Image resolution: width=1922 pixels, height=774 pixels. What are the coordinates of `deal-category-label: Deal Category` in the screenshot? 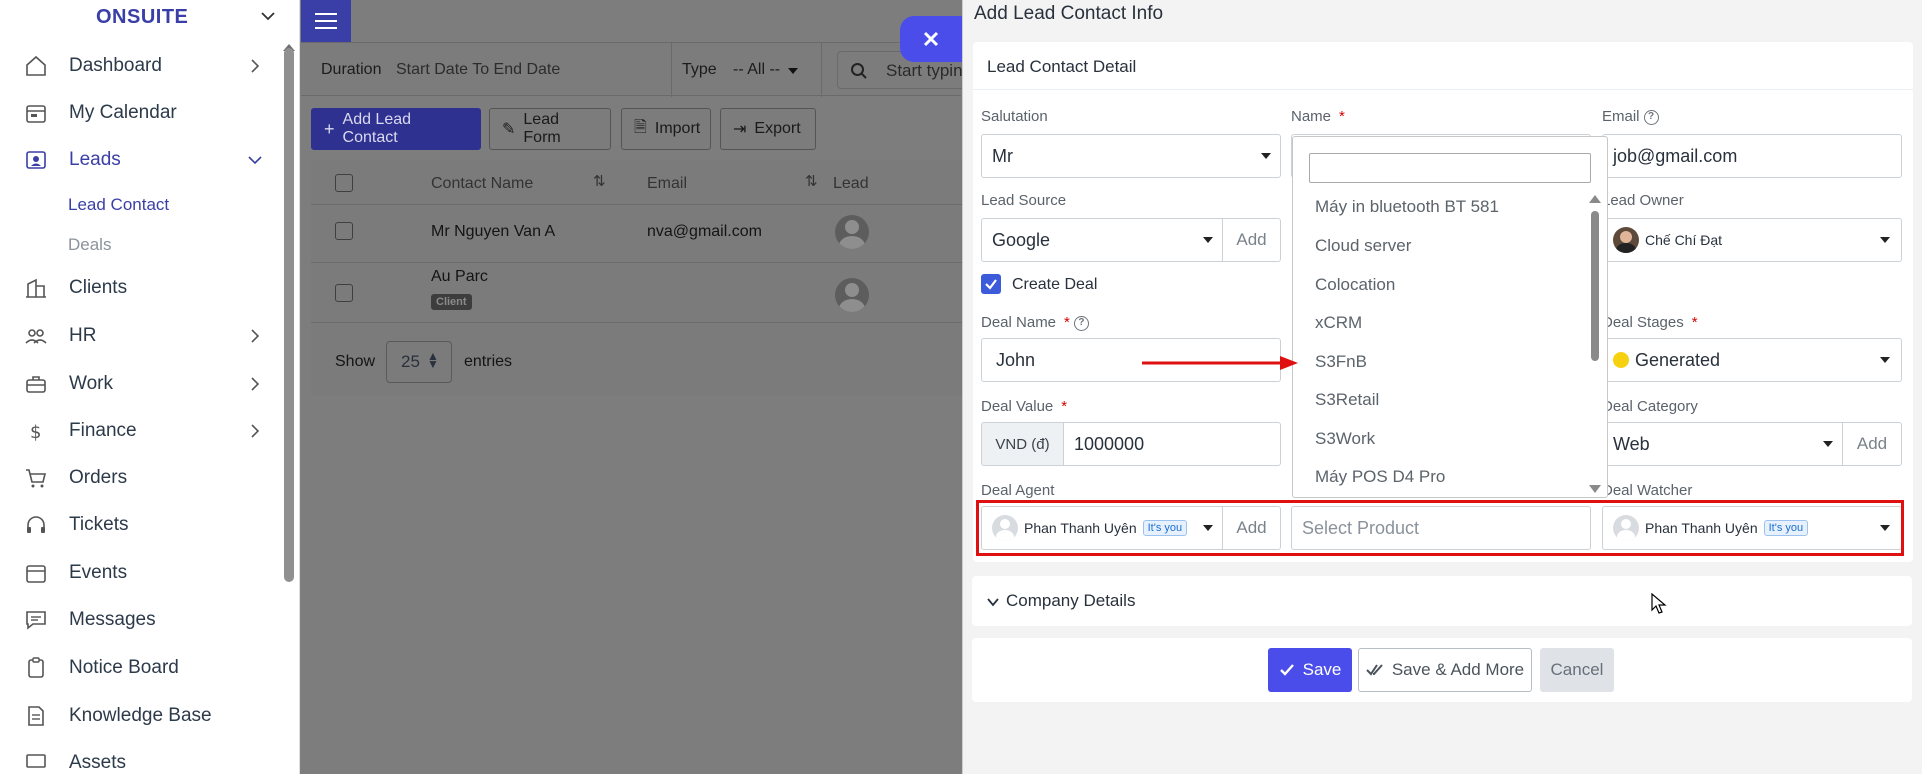 It's located at (1650, 406).